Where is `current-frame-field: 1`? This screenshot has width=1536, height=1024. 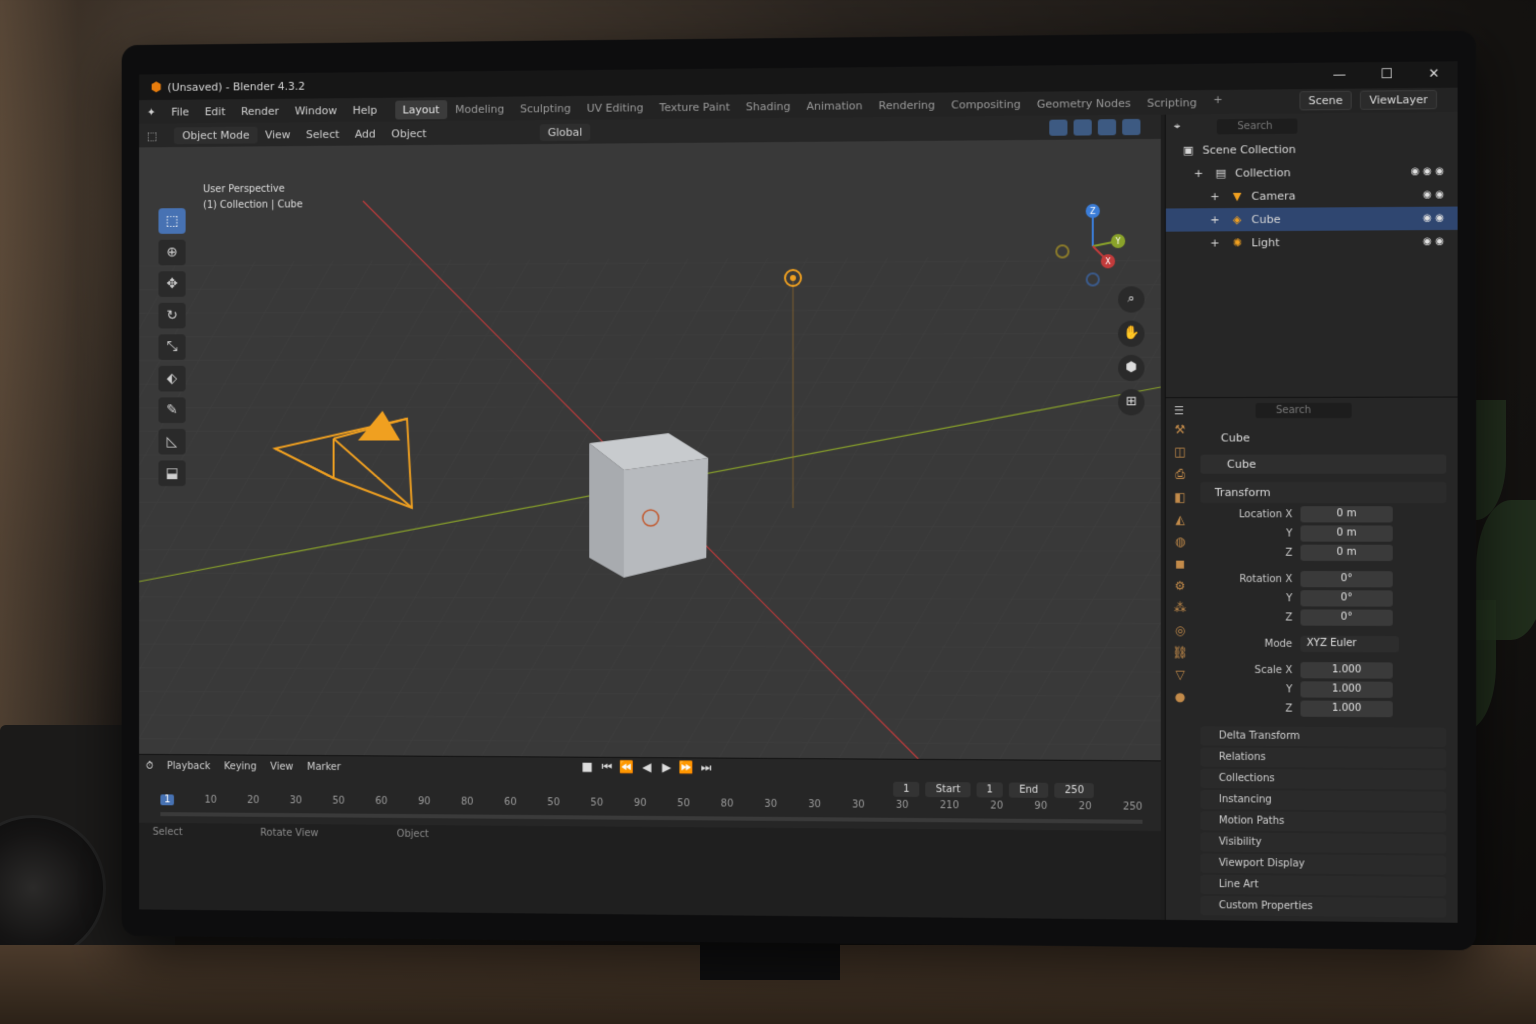
current-frame-field: 1 is located at coordinates (906, 789).